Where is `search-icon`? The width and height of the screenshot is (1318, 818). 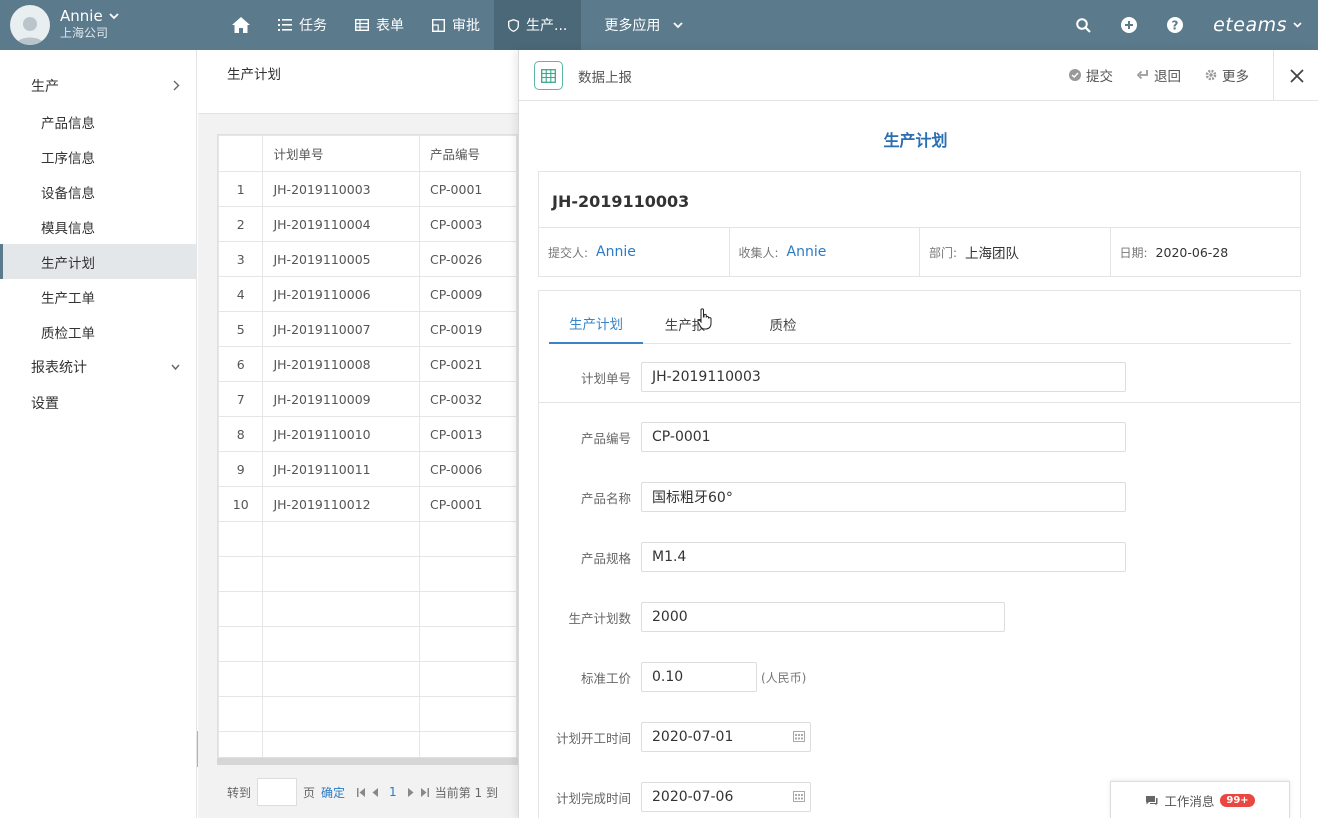
search-icon is located at coordinates (1083, 25).